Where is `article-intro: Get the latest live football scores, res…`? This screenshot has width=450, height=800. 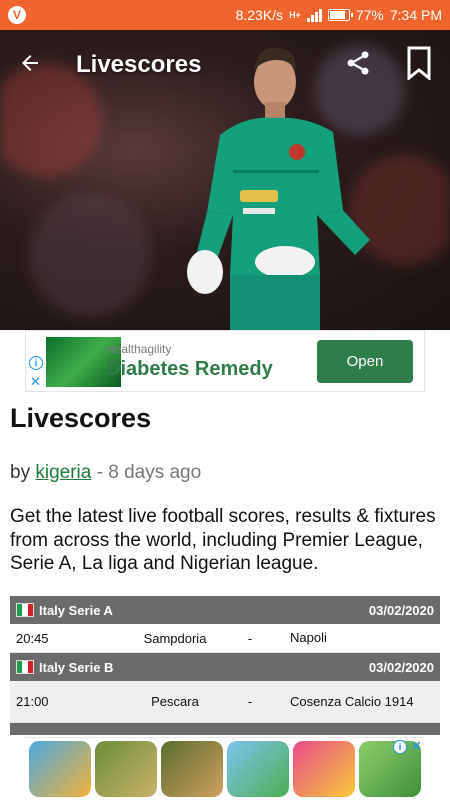 article-intro: Get the latest live football scores, res… is located at coordinates (223, 540).